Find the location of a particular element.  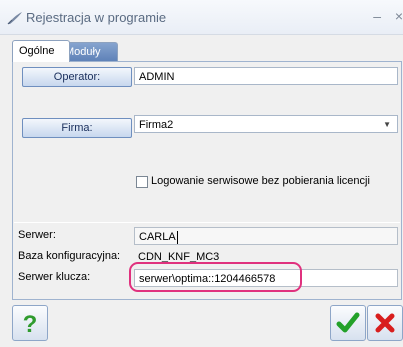

cancel-x-icon is located at coordinates (385, 323).